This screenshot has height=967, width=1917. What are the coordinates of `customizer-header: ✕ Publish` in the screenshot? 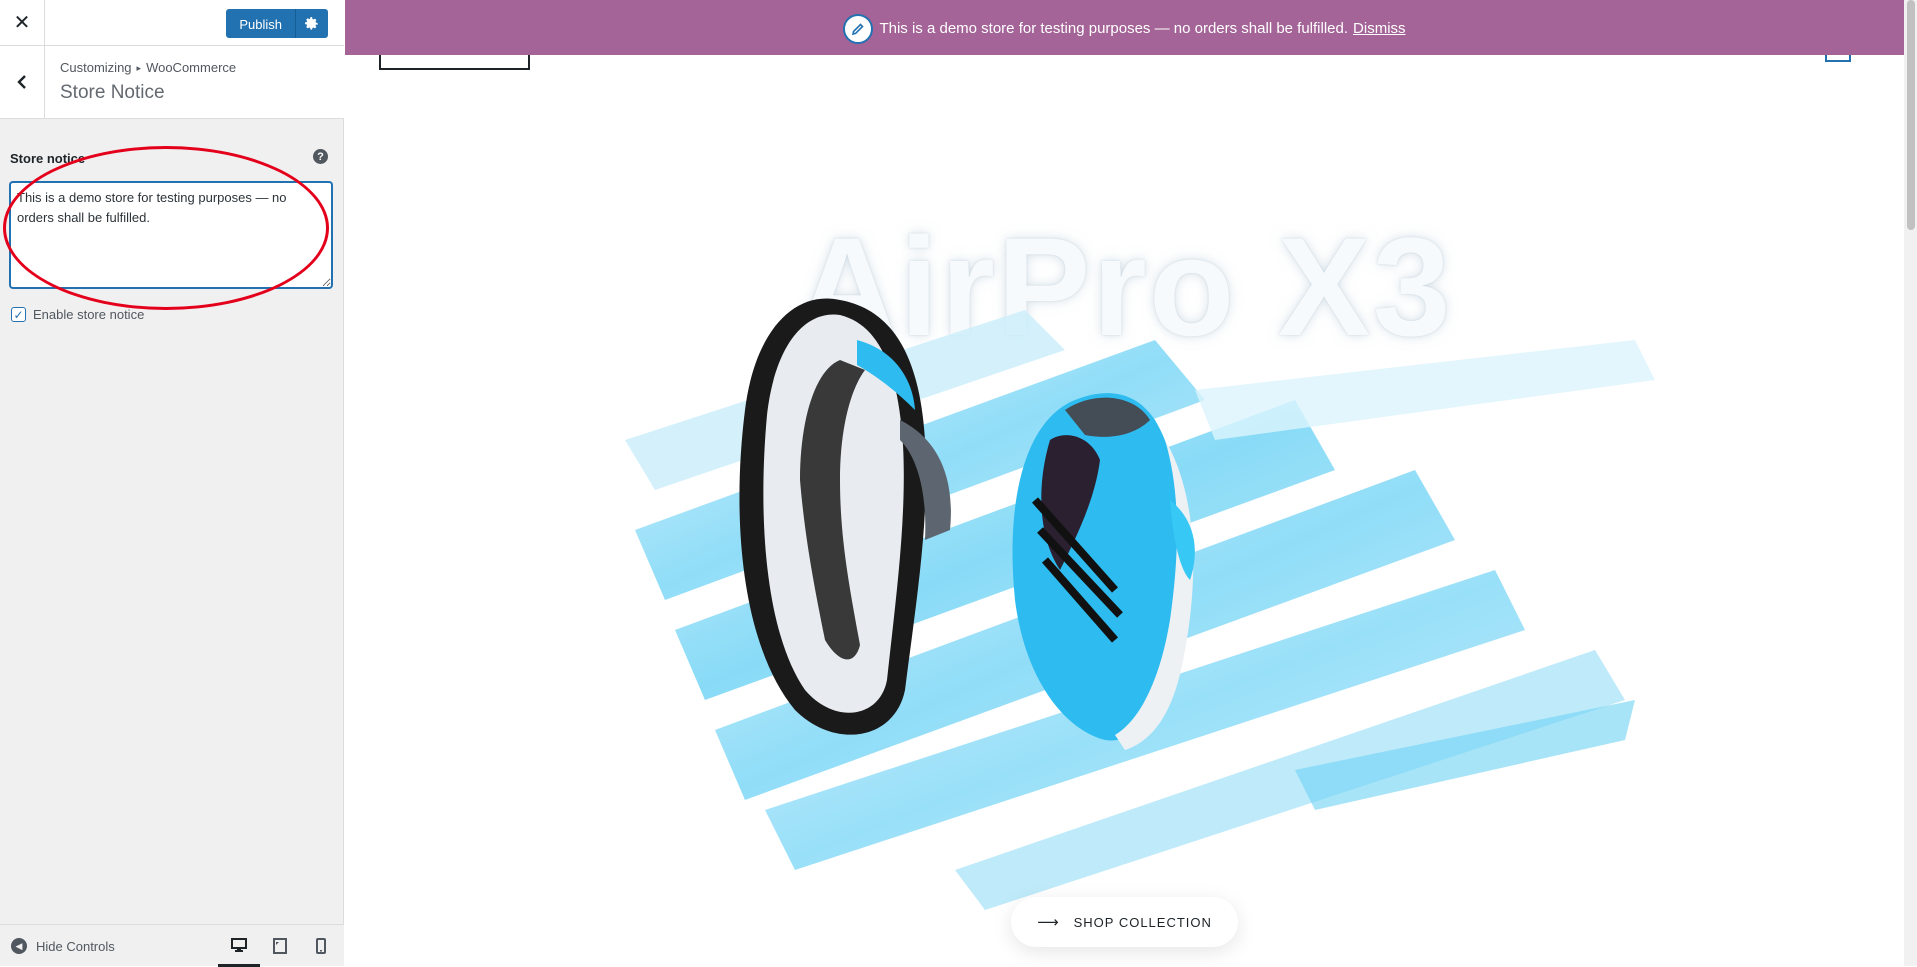 It's located at (172, 23).